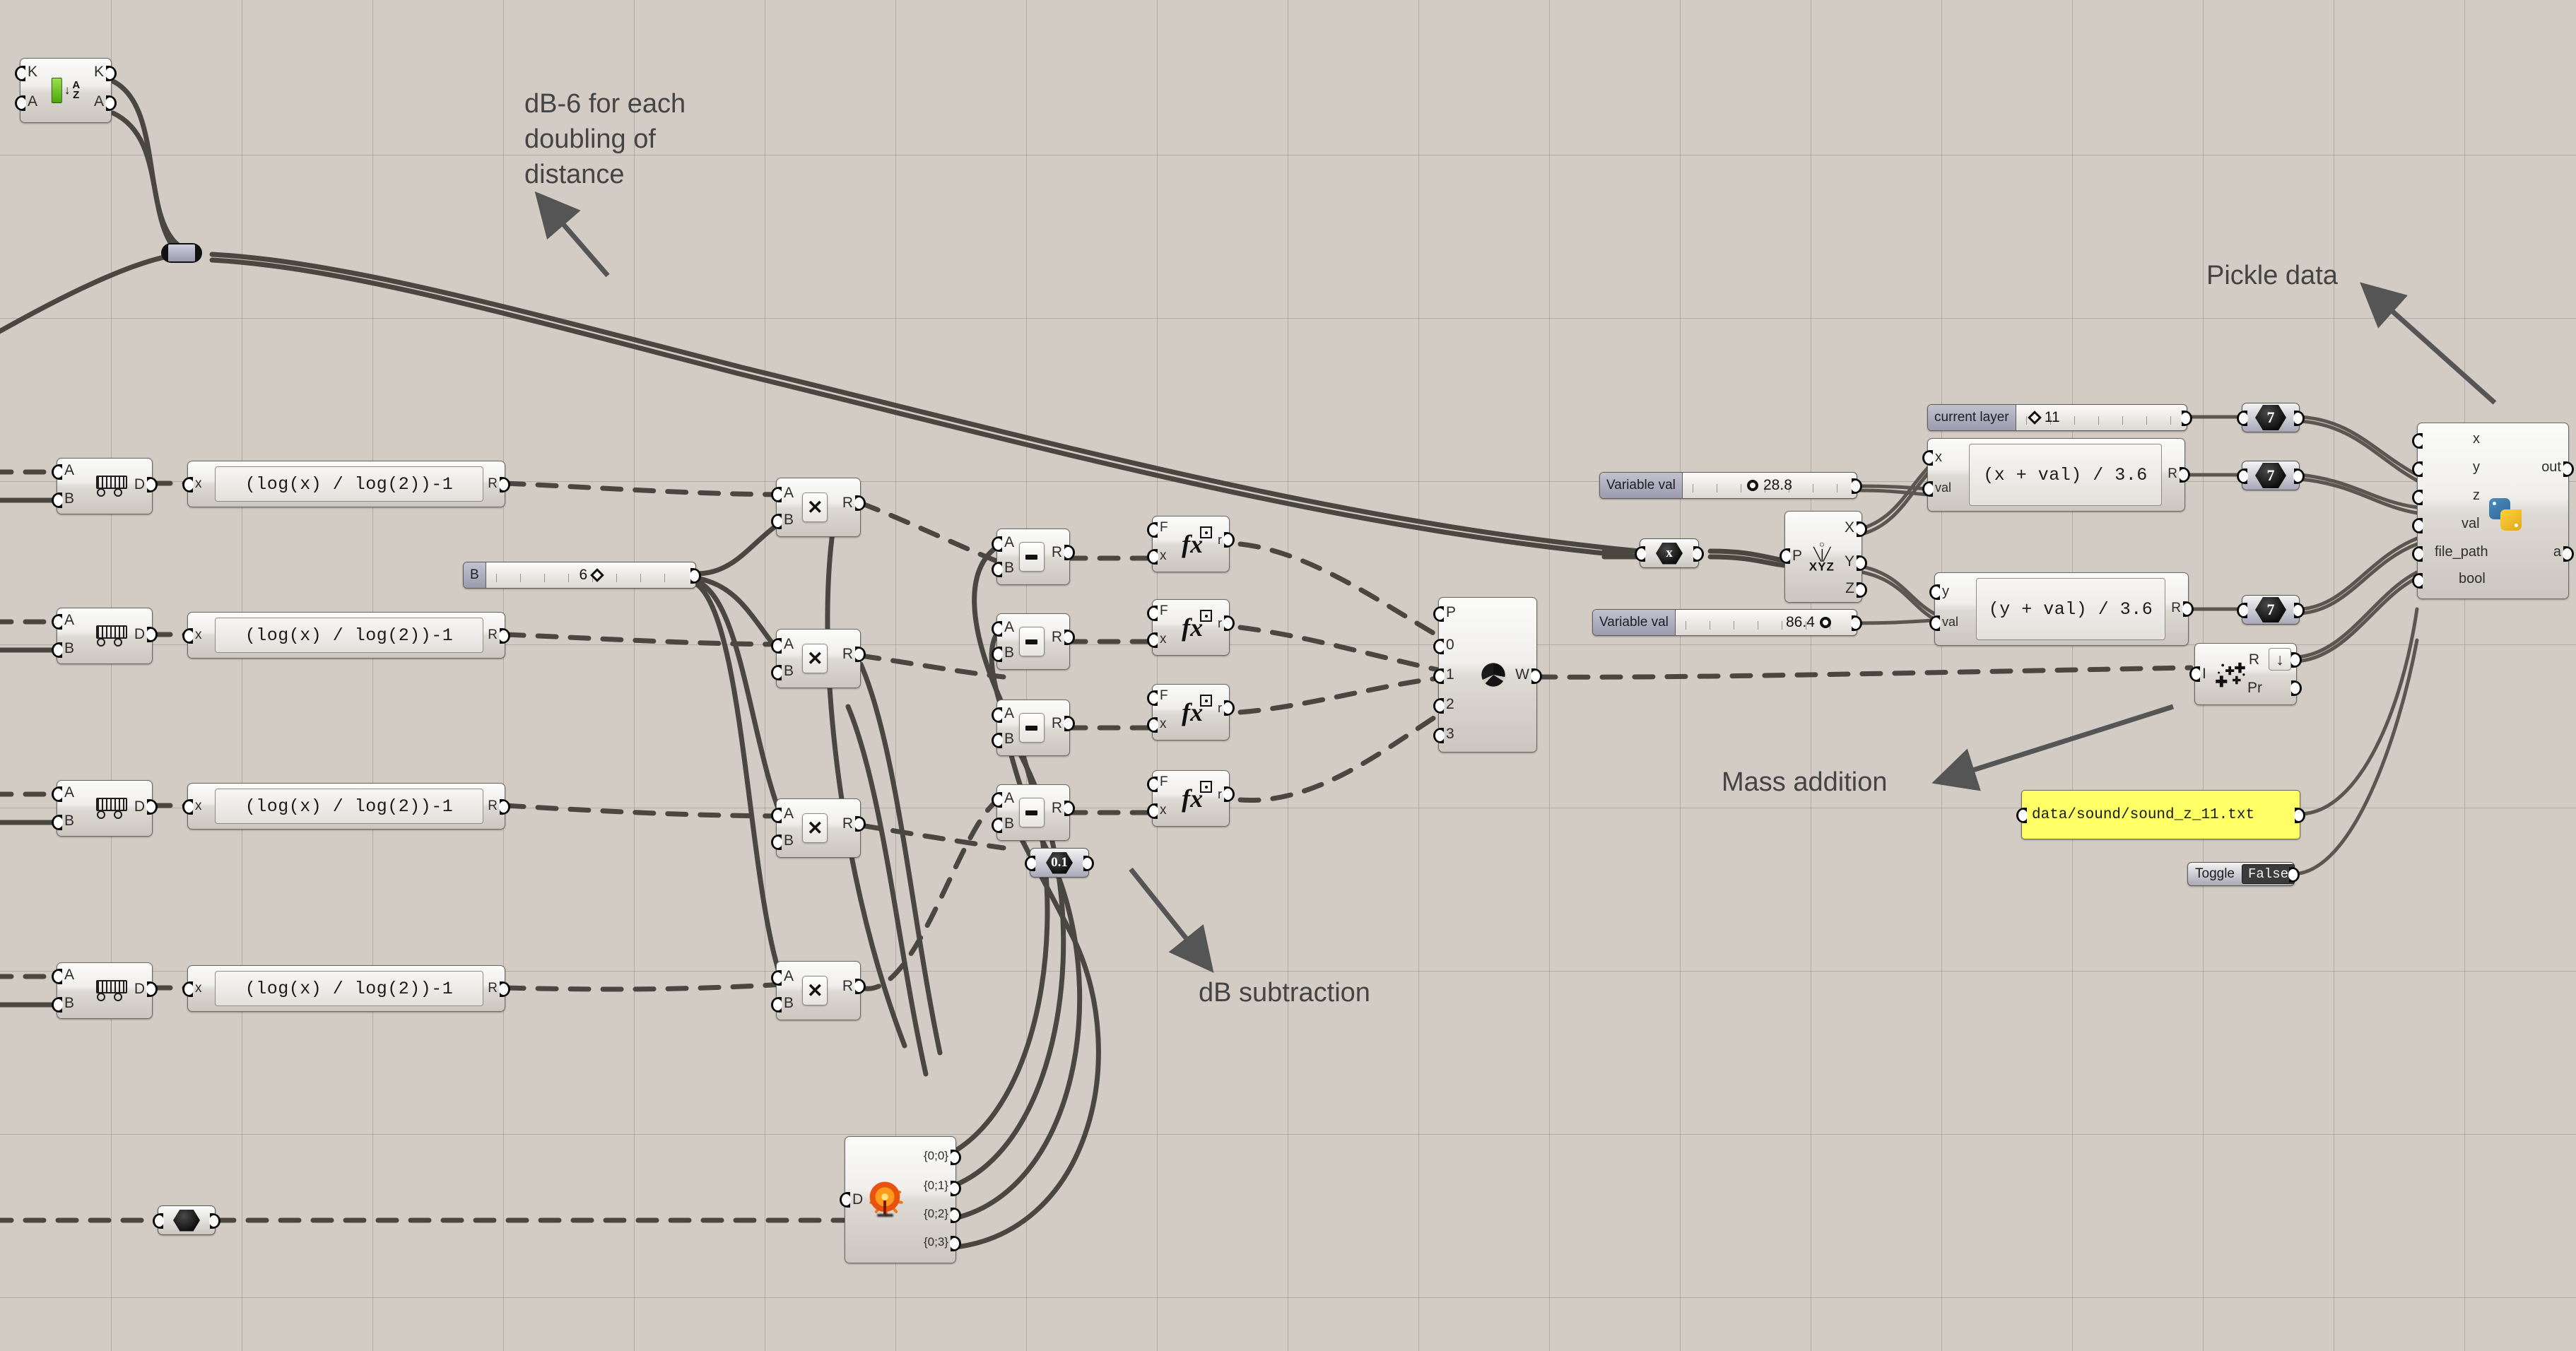 This screenshot has width=2576, height=1351. Describe the element at coordinates (20, 73) in the screenshot. I see `sort-input-pin-k` at that location.